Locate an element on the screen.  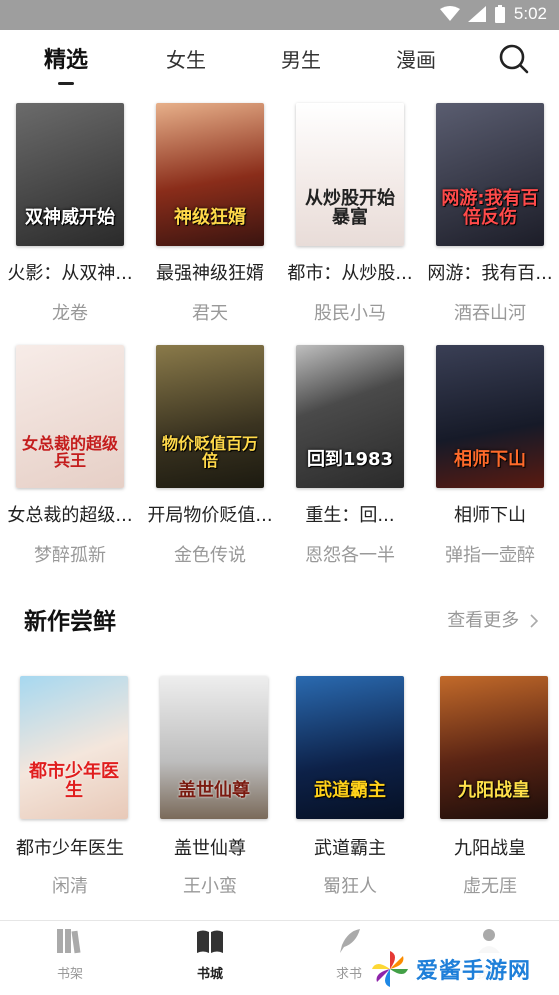
tab-female: 女生 is located at coordinates (186, 58).